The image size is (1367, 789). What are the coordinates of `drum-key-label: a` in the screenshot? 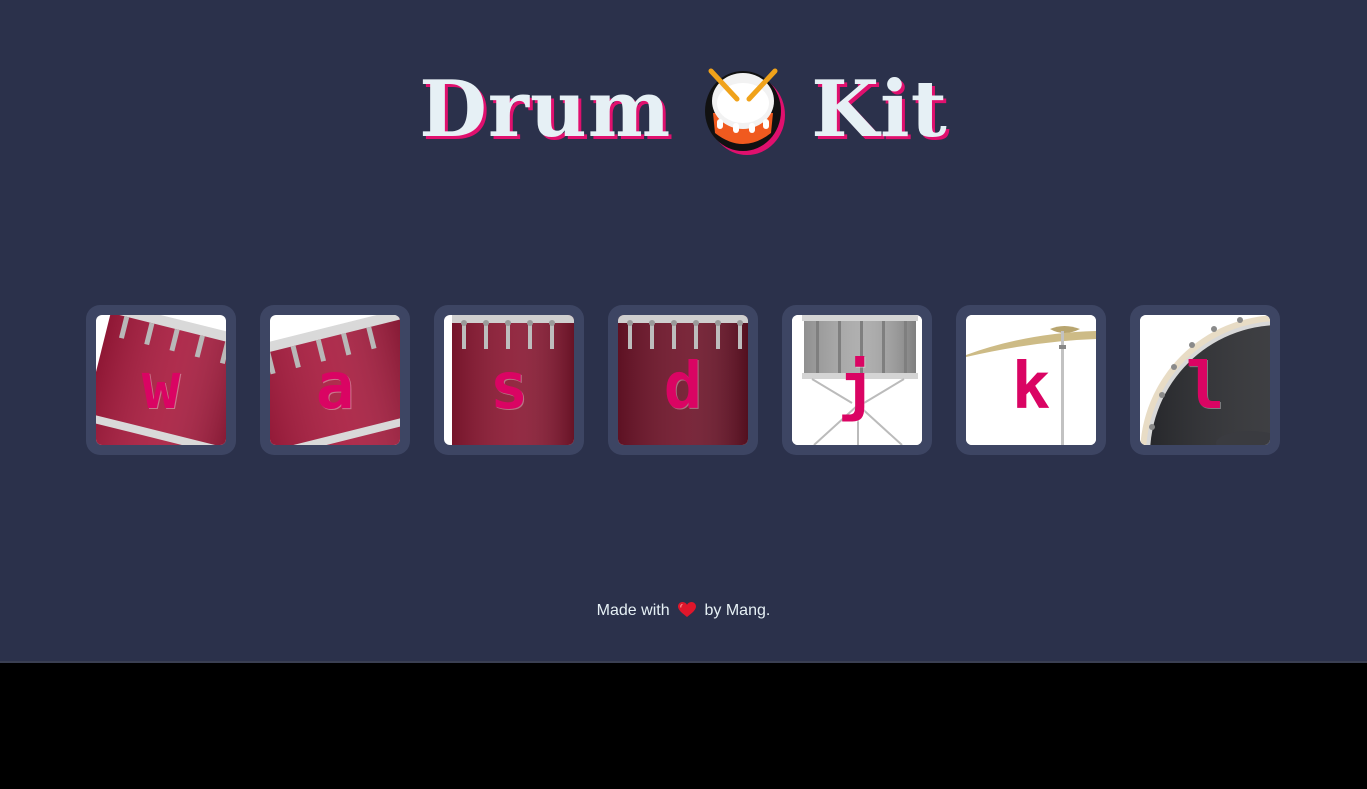 It's located at (335, 387).